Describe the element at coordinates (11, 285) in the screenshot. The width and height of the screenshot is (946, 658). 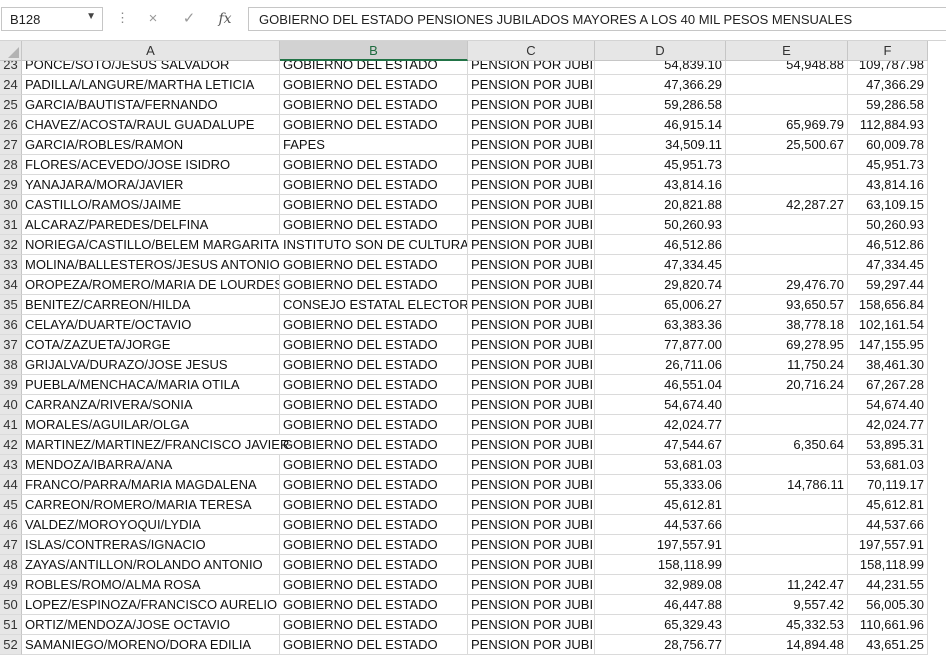
I see `row-header: 34` at that location.